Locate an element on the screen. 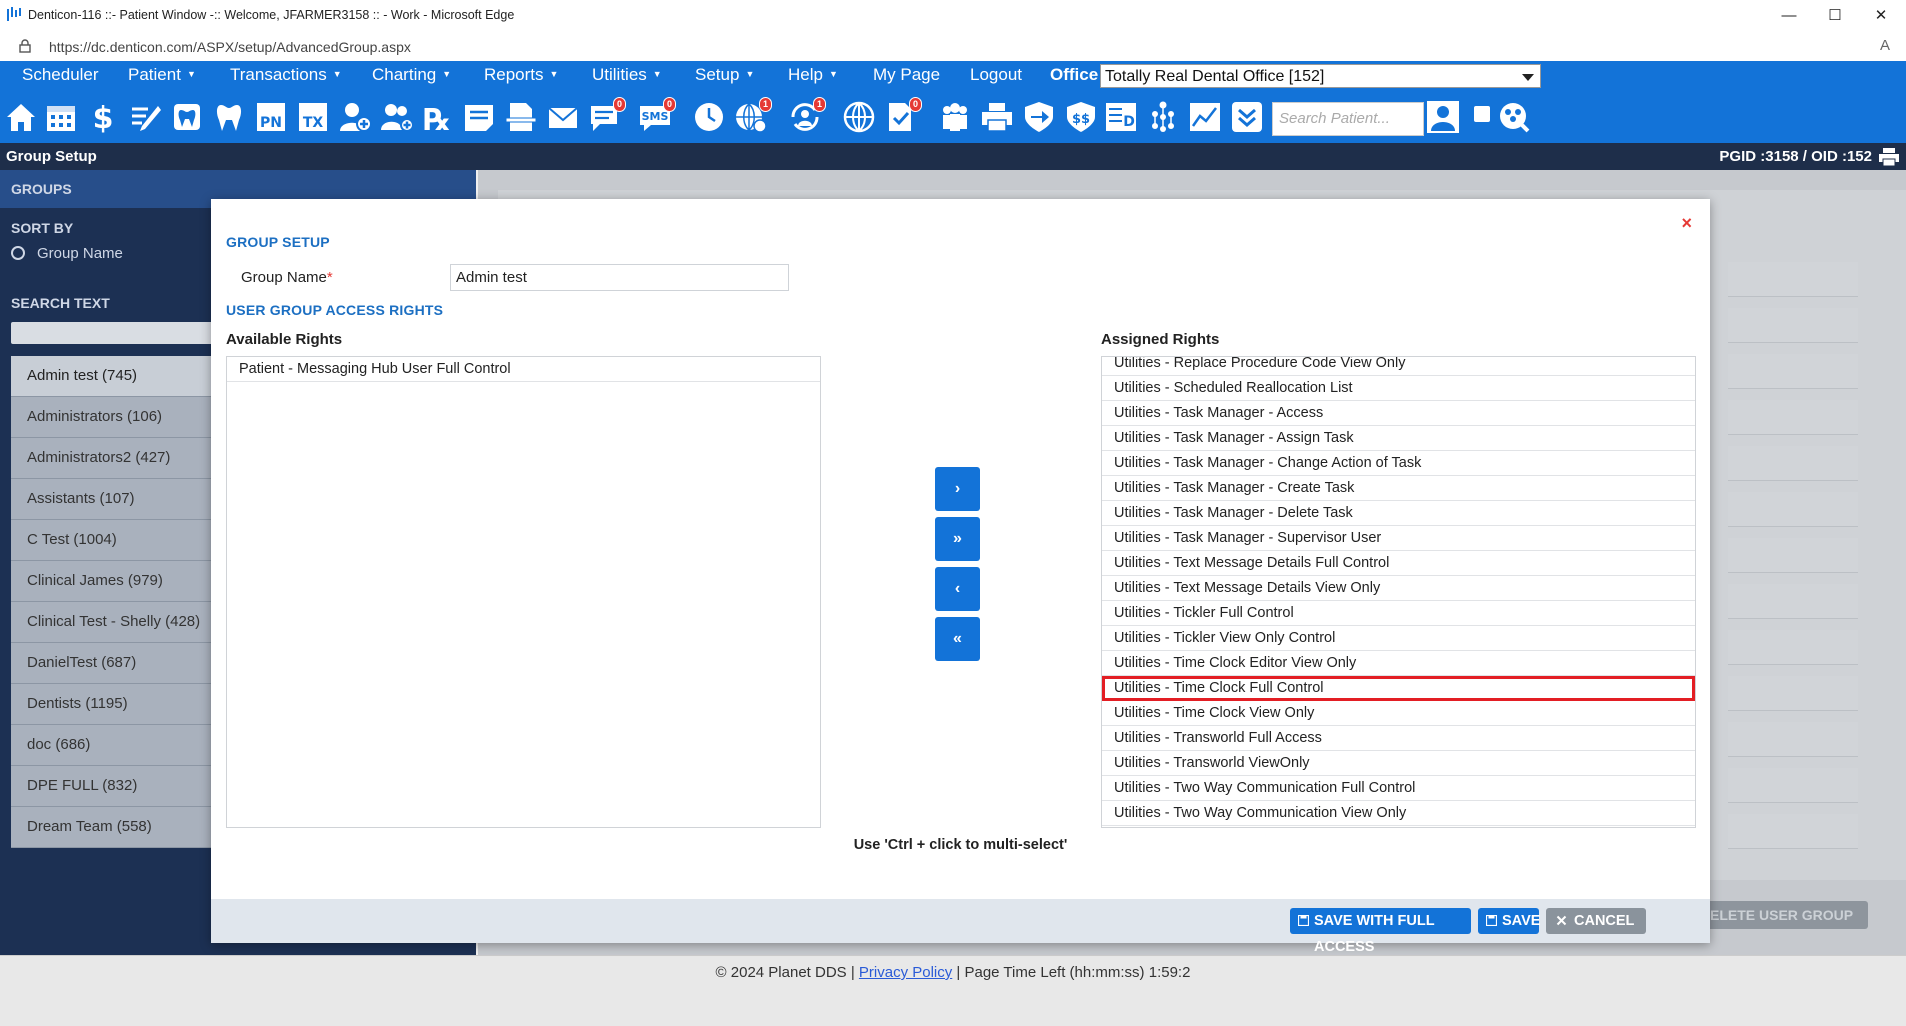  office-select: Totally Real Dental Office [152] is located at coordinates (1320, 76).